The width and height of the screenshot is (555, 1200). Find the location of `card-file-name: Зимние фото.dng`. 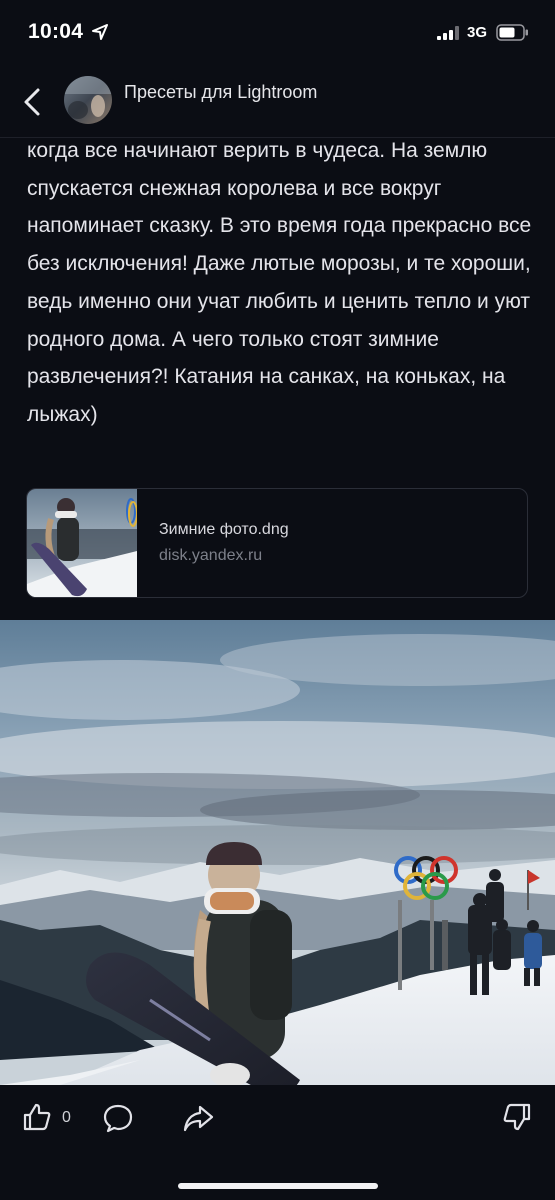

card-file-name: Зимние фото.dng is located at coordinates (224, 529).